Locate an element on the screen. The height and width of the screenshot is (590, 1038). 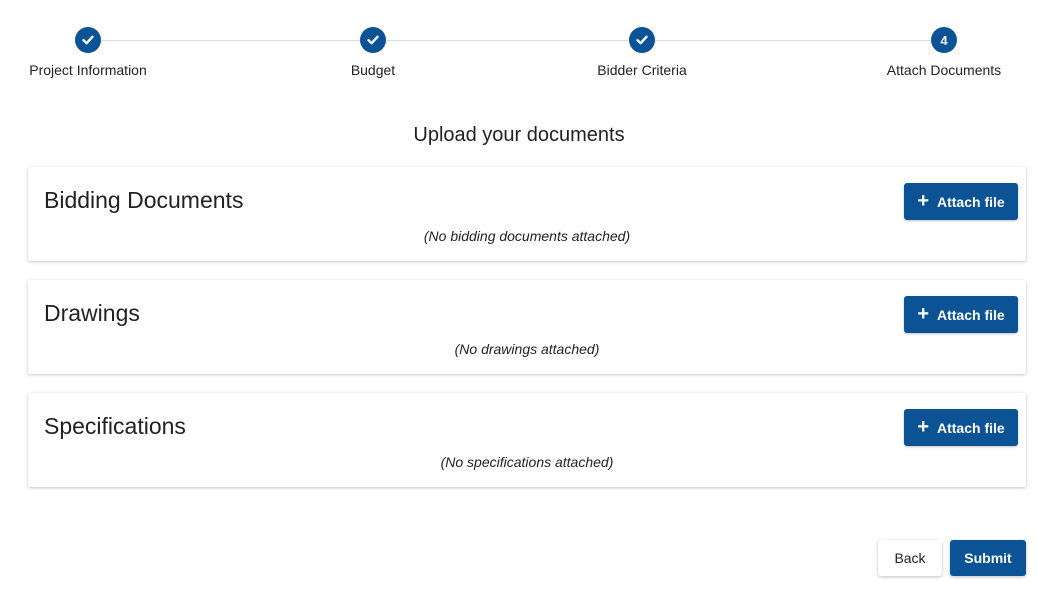
step-attach-documents: 4 Attach Documents is located at coordinates (944, 52).